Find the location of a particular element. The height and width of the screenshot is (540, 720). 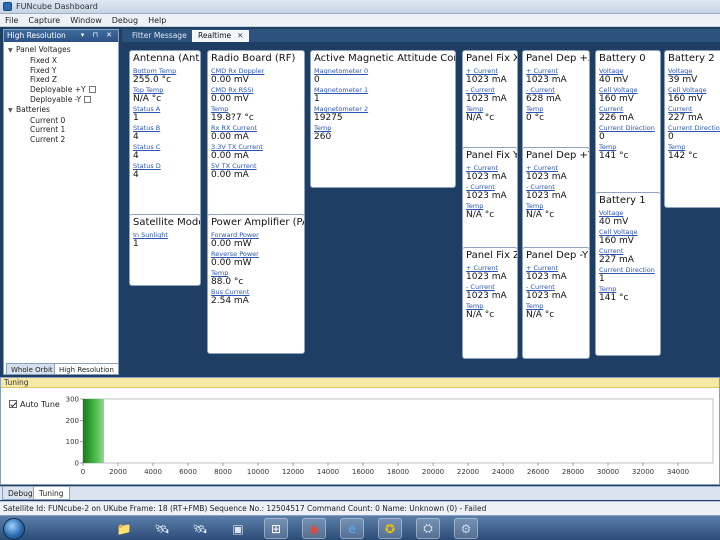

tree-item: Fixed Z is located at coordinates (63, 80).